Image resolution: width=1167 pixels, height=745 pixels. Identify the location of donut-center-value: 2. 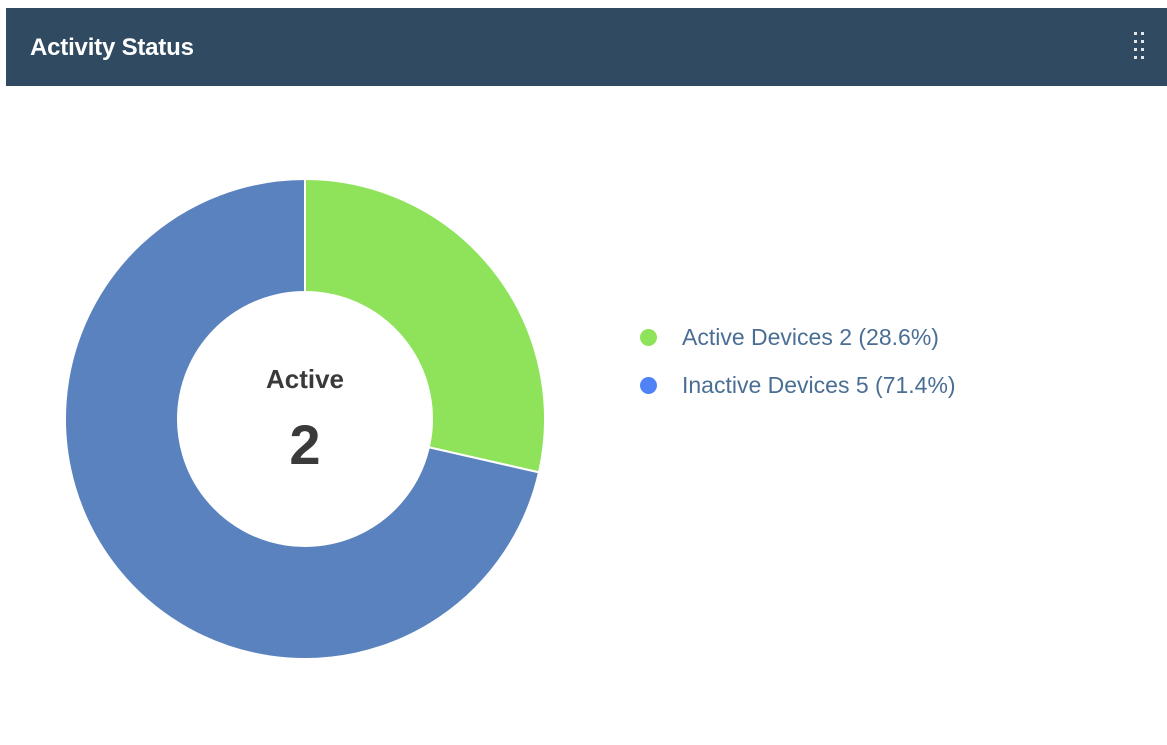
(305, 444).